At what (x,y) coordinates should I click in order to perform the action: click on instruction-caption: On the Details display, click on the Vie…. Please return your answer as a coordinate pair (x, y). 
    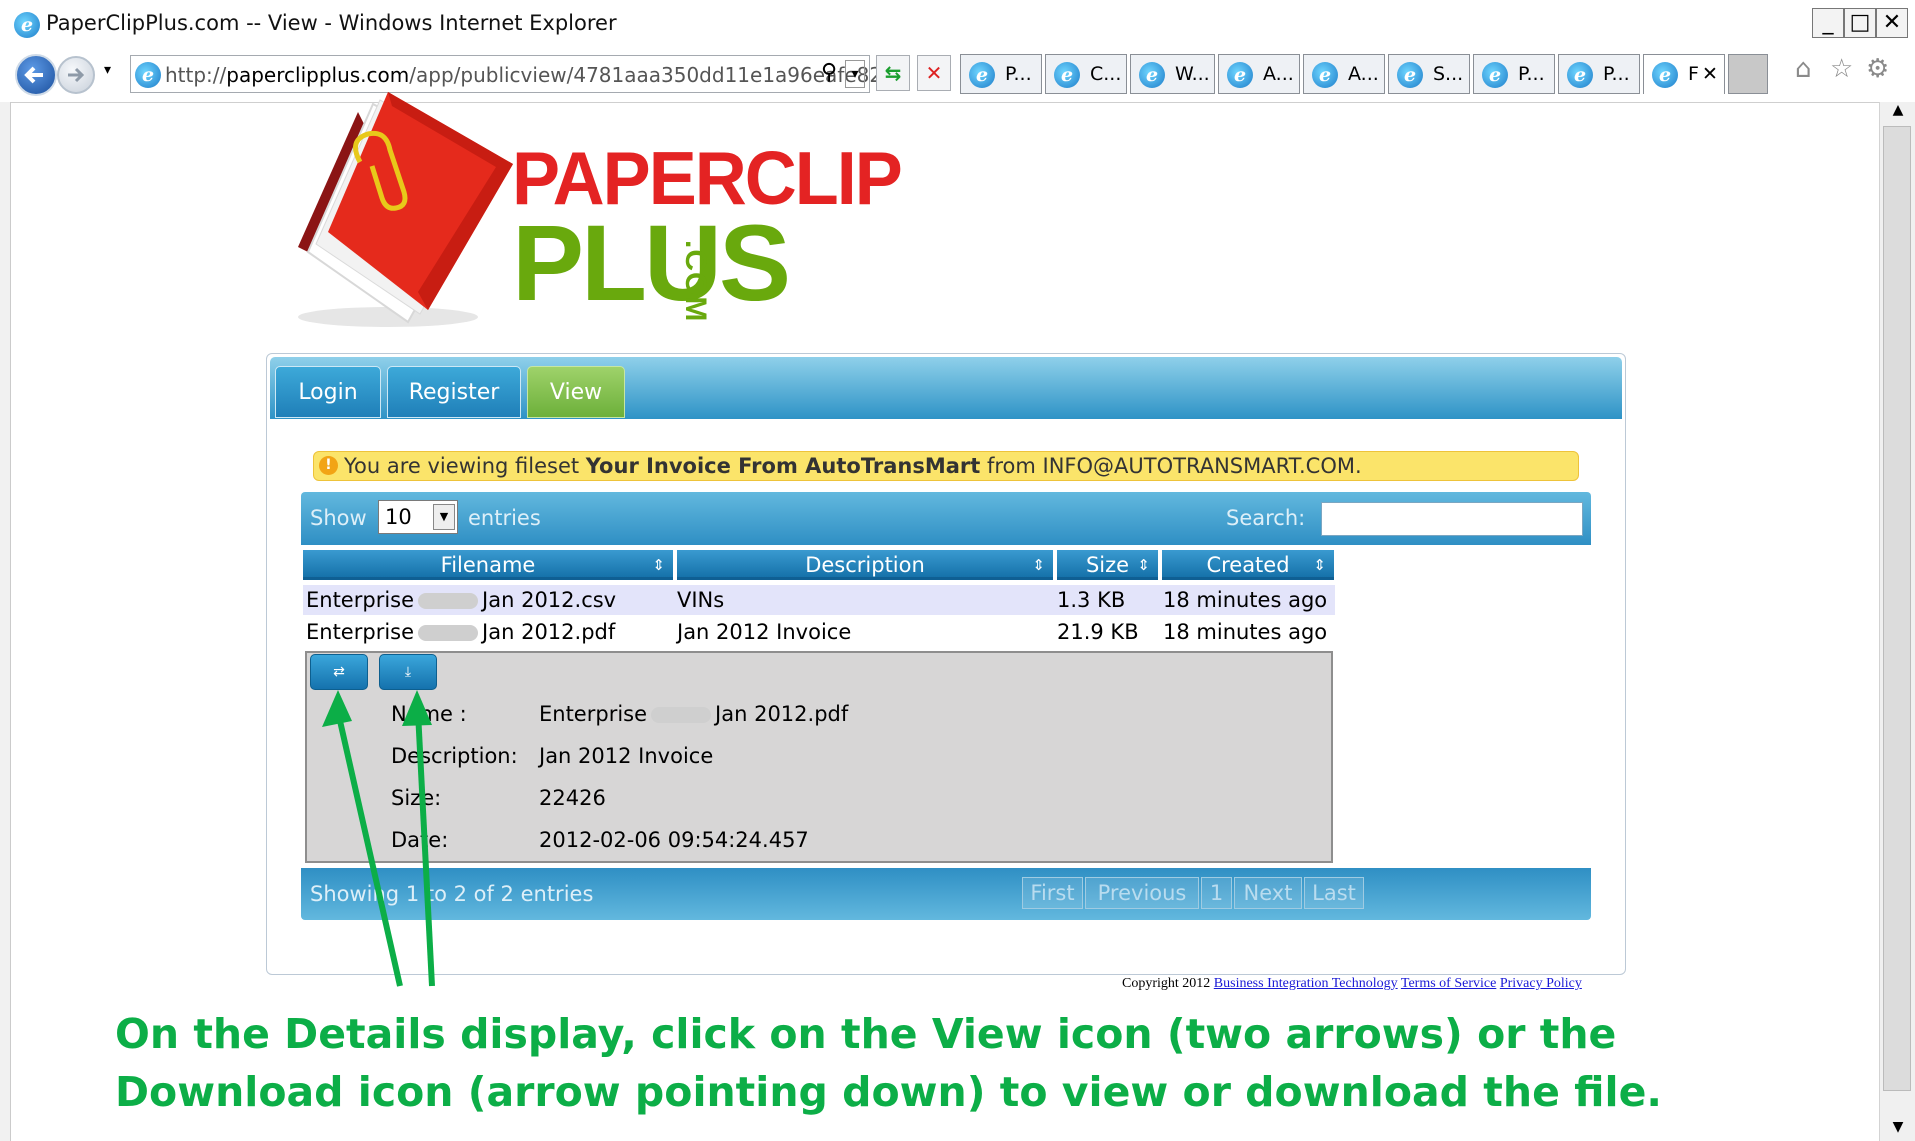
    Looking at the image, I should click on (888, 1063).